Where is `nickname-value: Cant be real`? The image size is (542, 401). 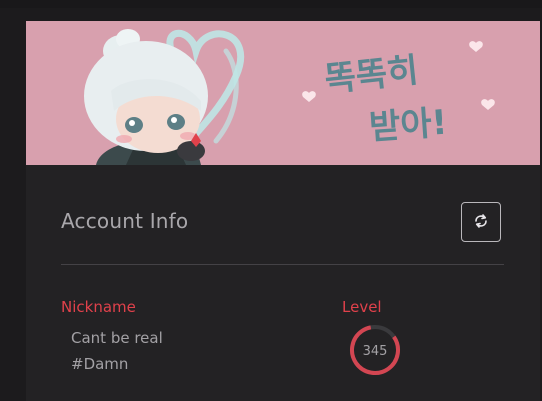 nickname-value: Cant be real is located at coordinates (117, 338).